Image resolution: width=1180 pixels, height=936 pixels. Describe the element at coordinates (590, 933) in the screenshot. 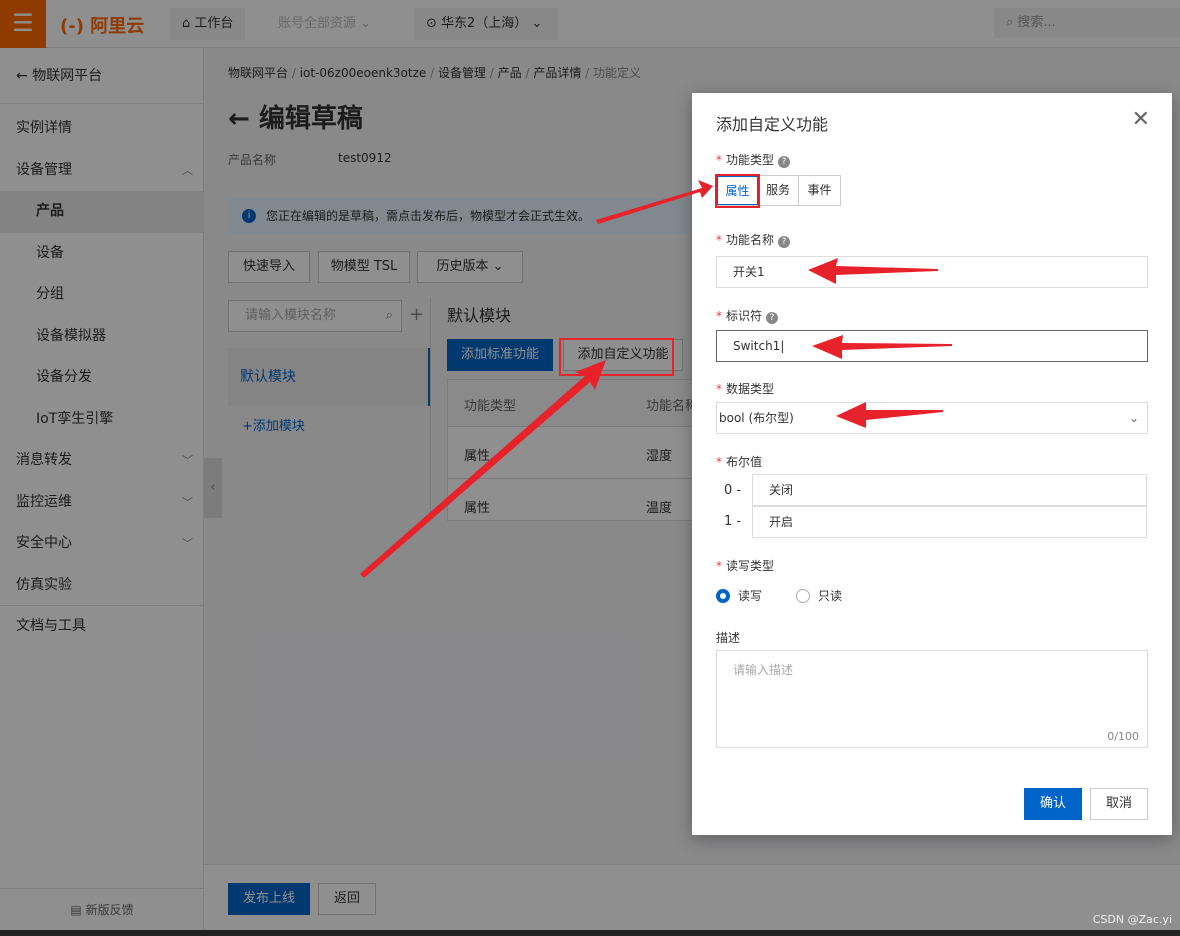

I see `taskbar` at that location.